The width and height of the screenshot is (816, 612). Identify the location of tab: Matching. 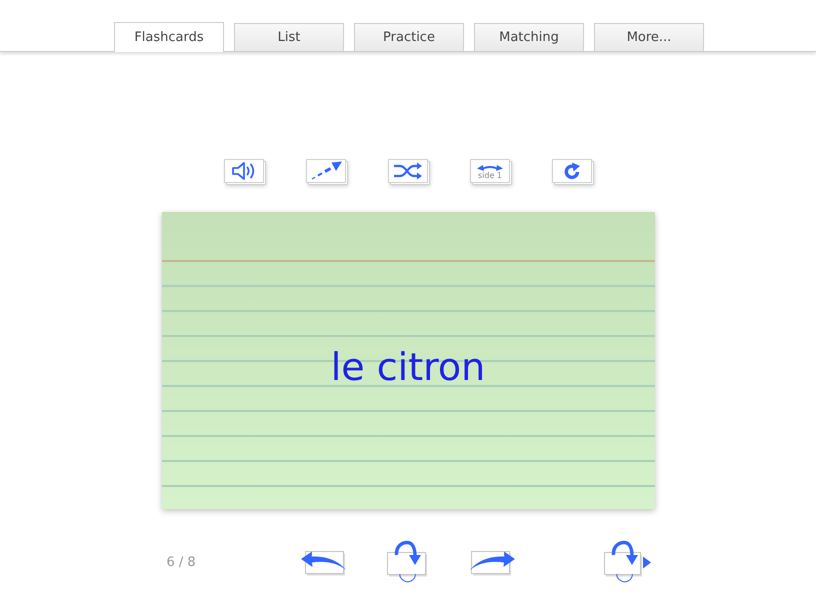
(529, 37).